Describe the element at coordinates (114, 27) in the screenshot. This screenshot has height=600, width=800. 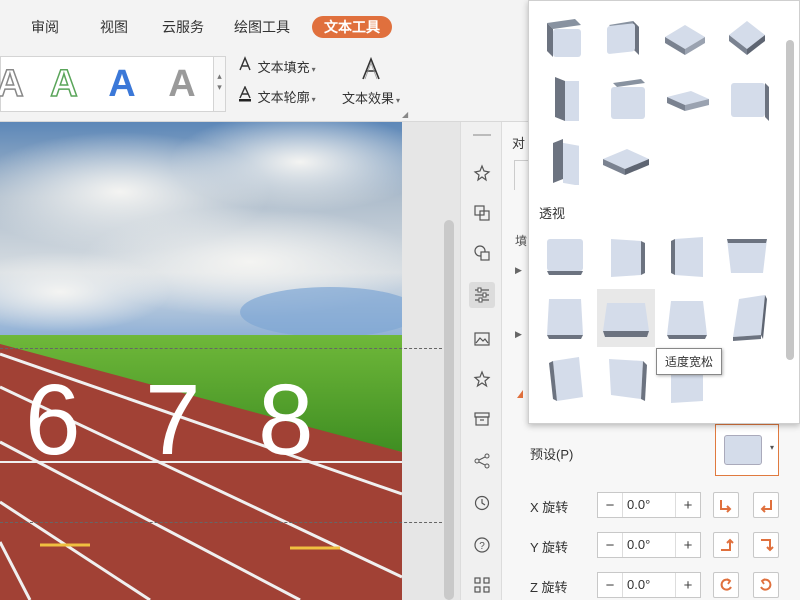
I see `tab-view: 视图` at that location.